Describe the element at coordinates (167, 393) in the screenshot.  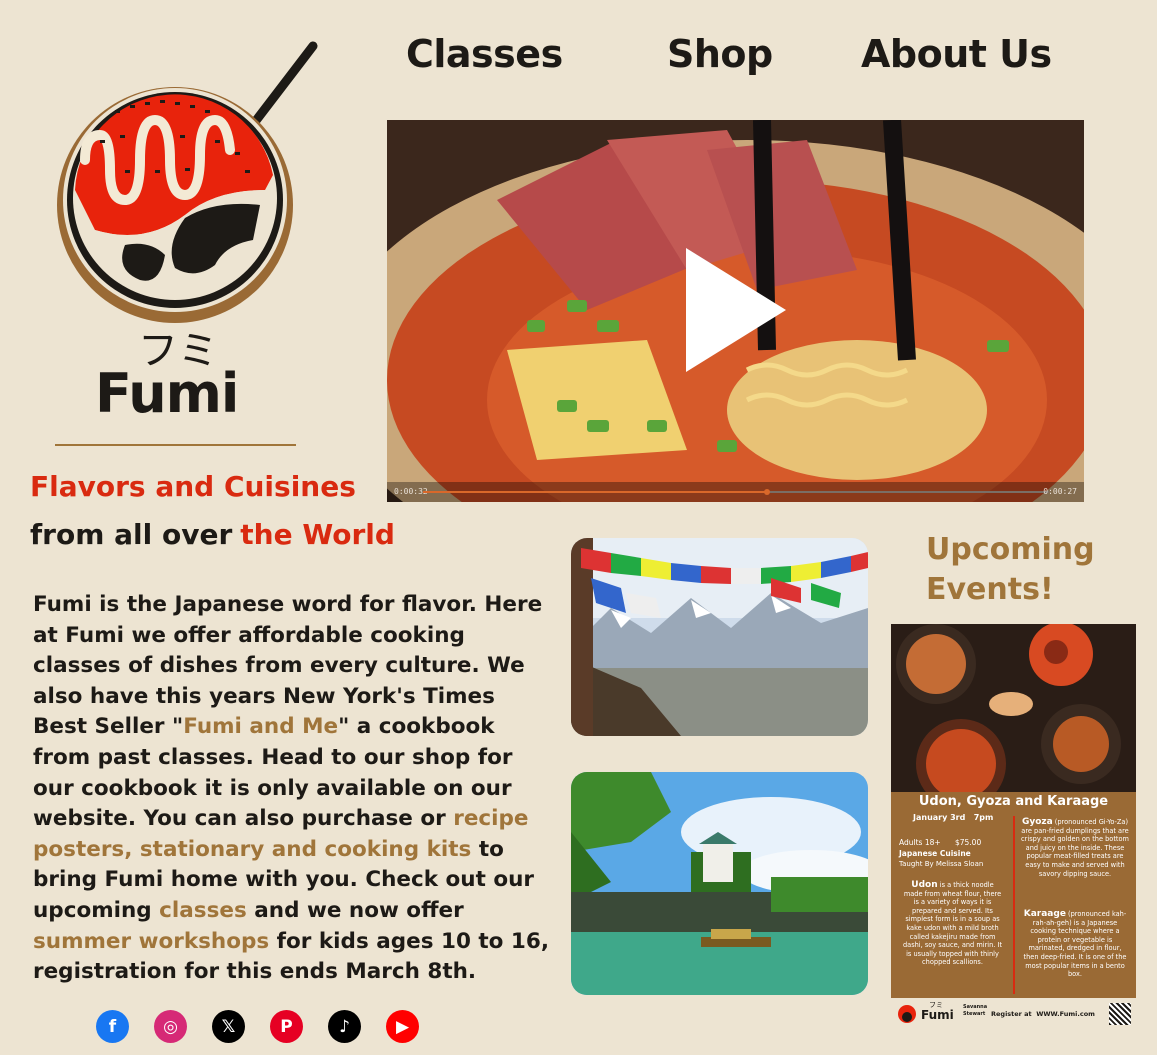
I see `brand-name: Fumi` at that location.